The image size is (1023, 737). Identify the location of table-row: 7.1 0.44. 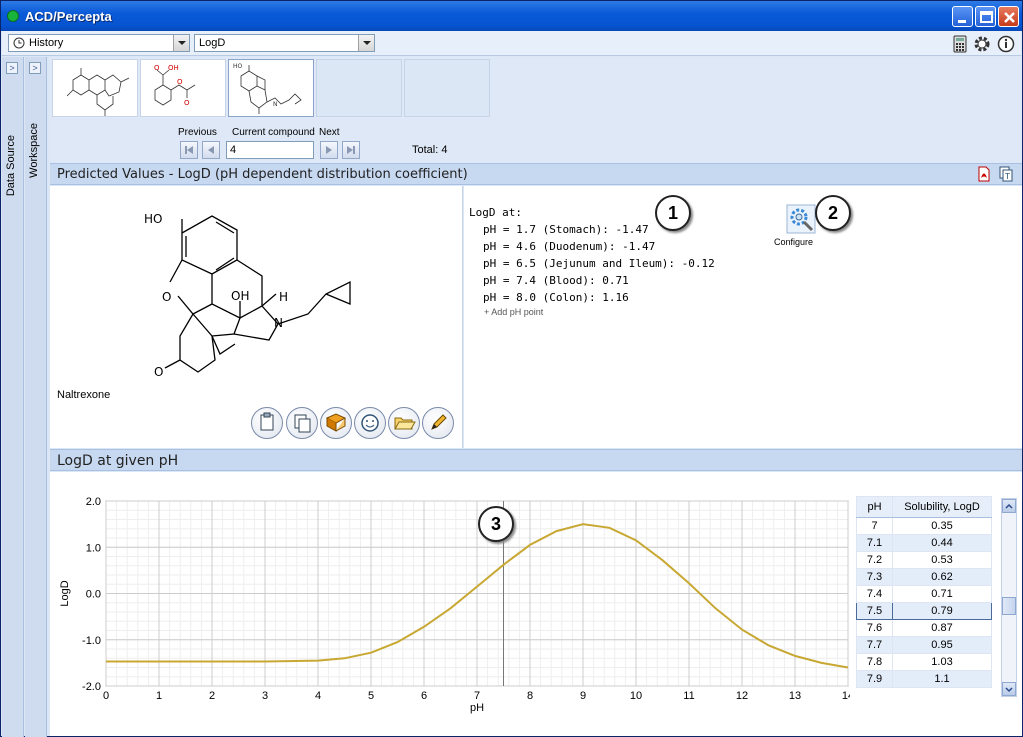
(924, 543).